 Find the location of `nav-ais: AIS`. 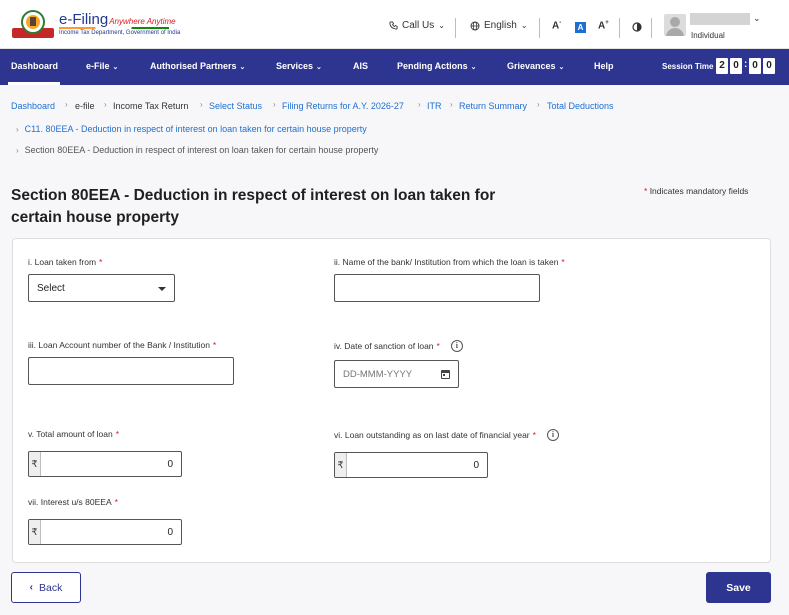

nav-ais: AIS is located at coordinates (360, 66).